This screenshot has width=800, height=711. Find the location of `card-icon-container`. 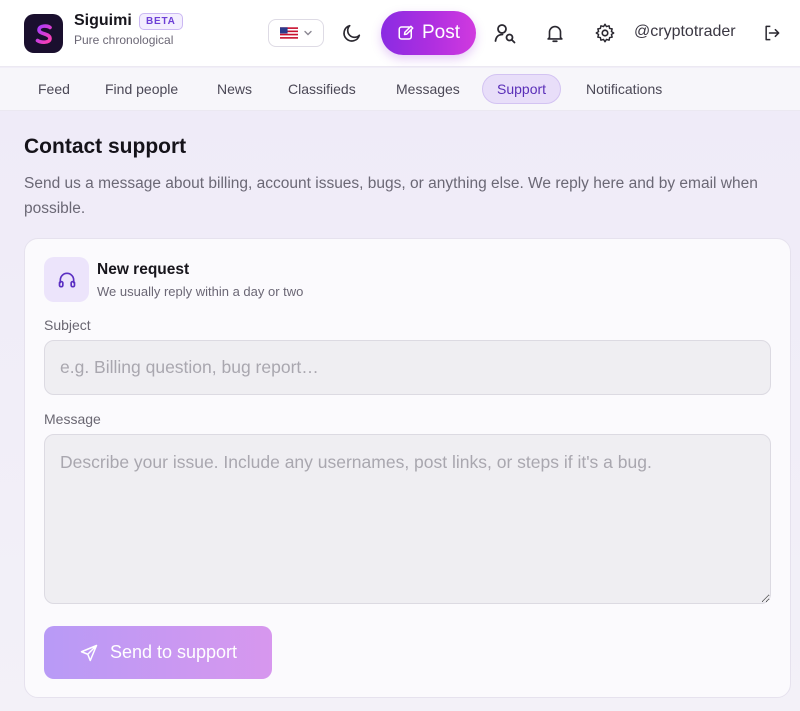

card-icon-container is located at coordinates (66, 279).